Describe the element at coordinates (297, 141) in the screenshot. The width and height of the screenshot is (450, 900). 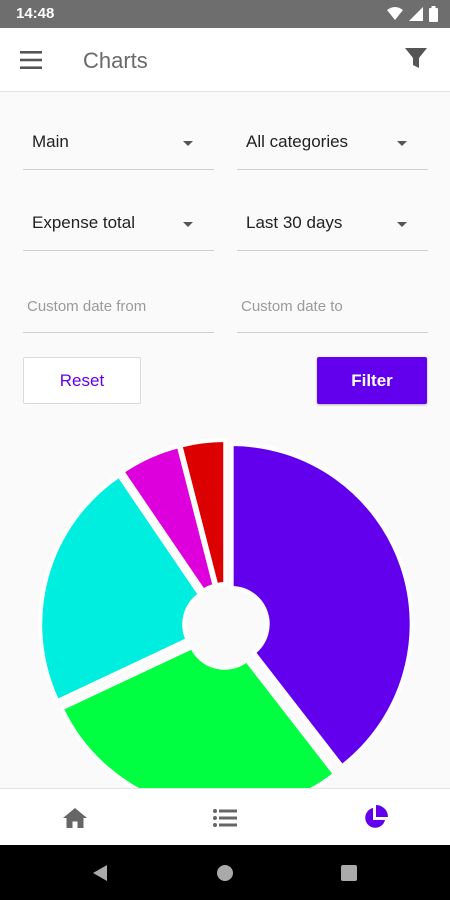
I see `category-select-value: All categories` at that location.